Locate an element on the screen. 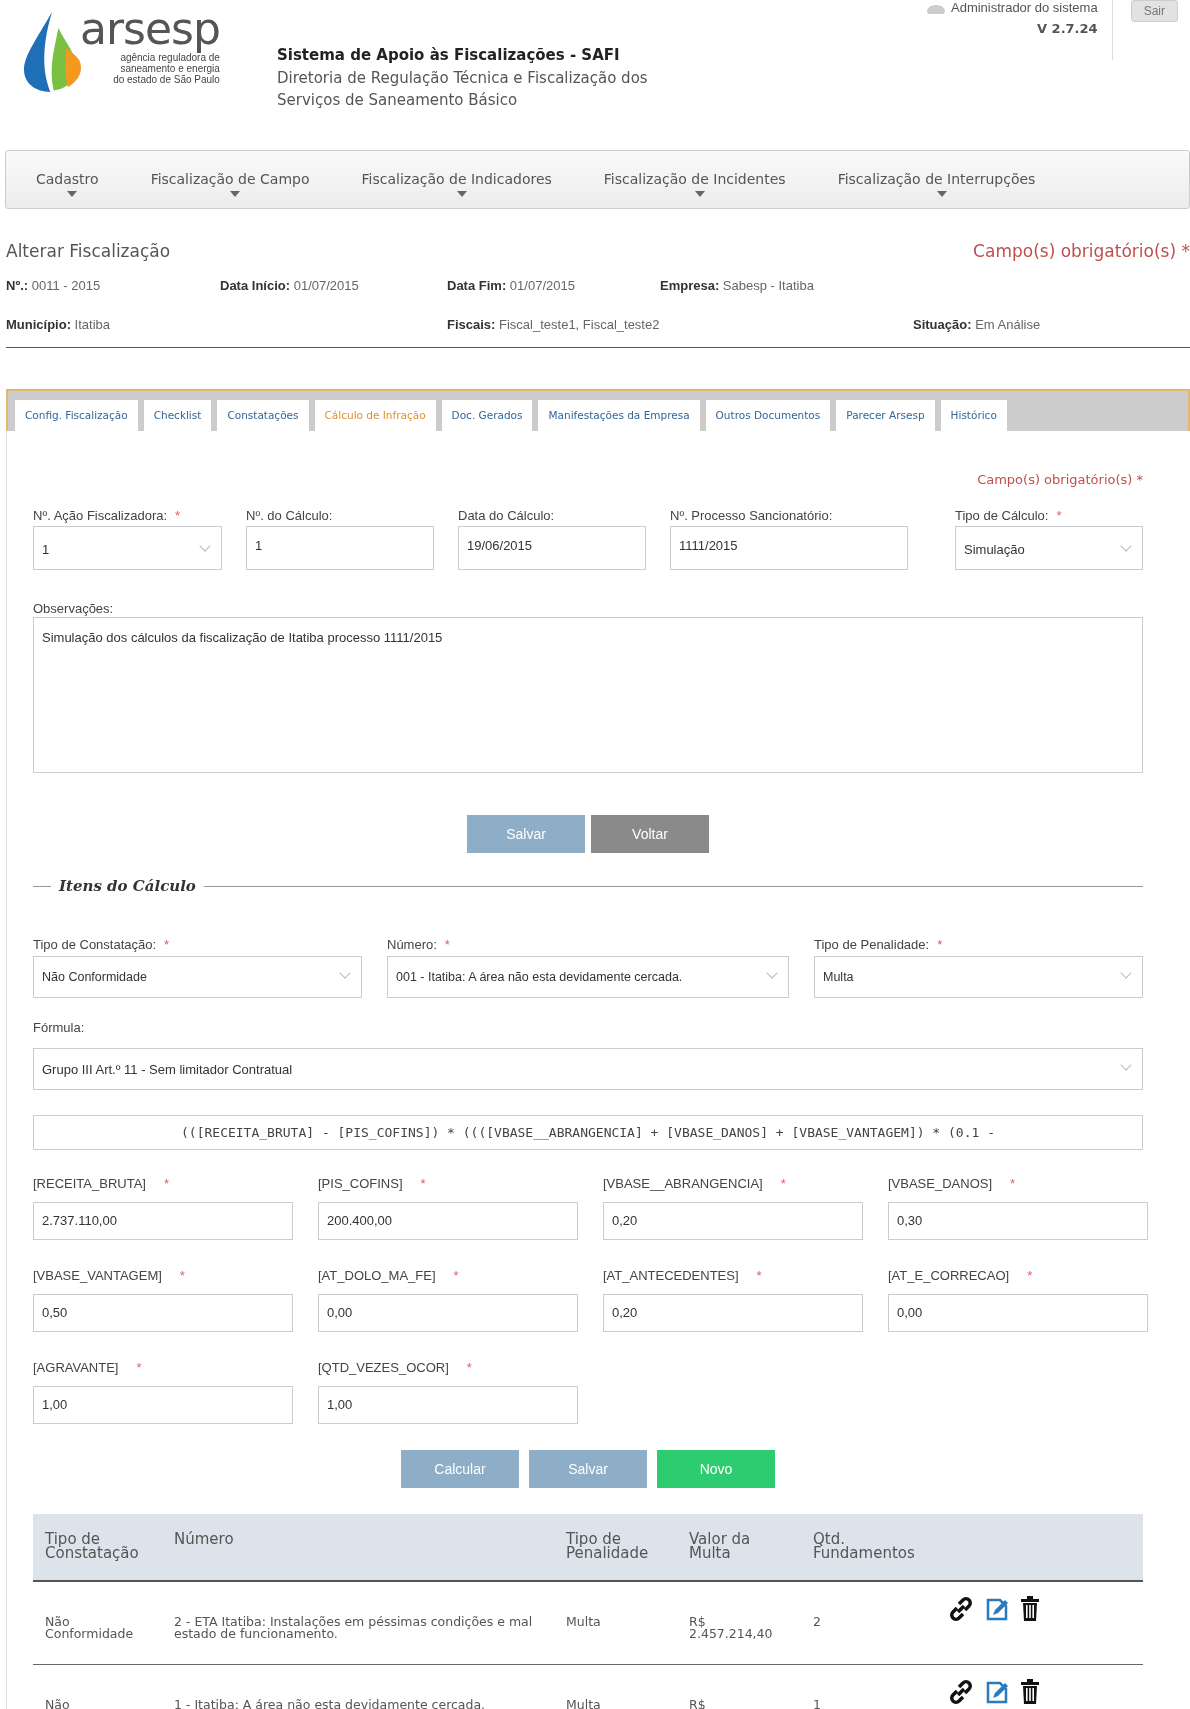  field-label: Data do Cálculo: is located at coordinates (506, 516).